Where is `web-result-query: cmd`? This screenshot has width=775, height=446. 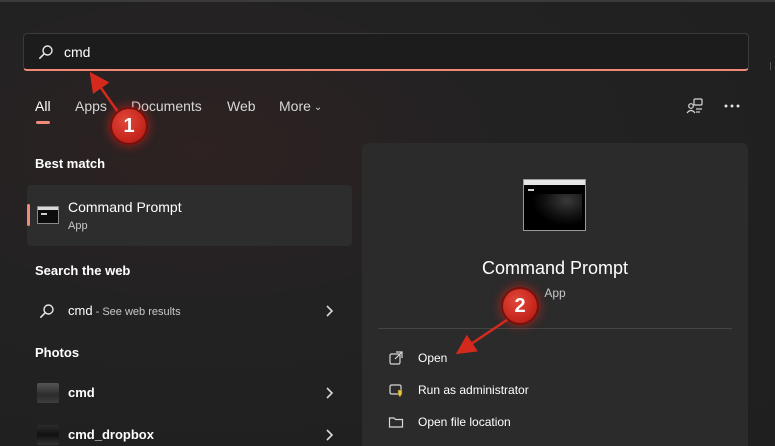
web-result-query: cmd is located at coordinates (80, 310).